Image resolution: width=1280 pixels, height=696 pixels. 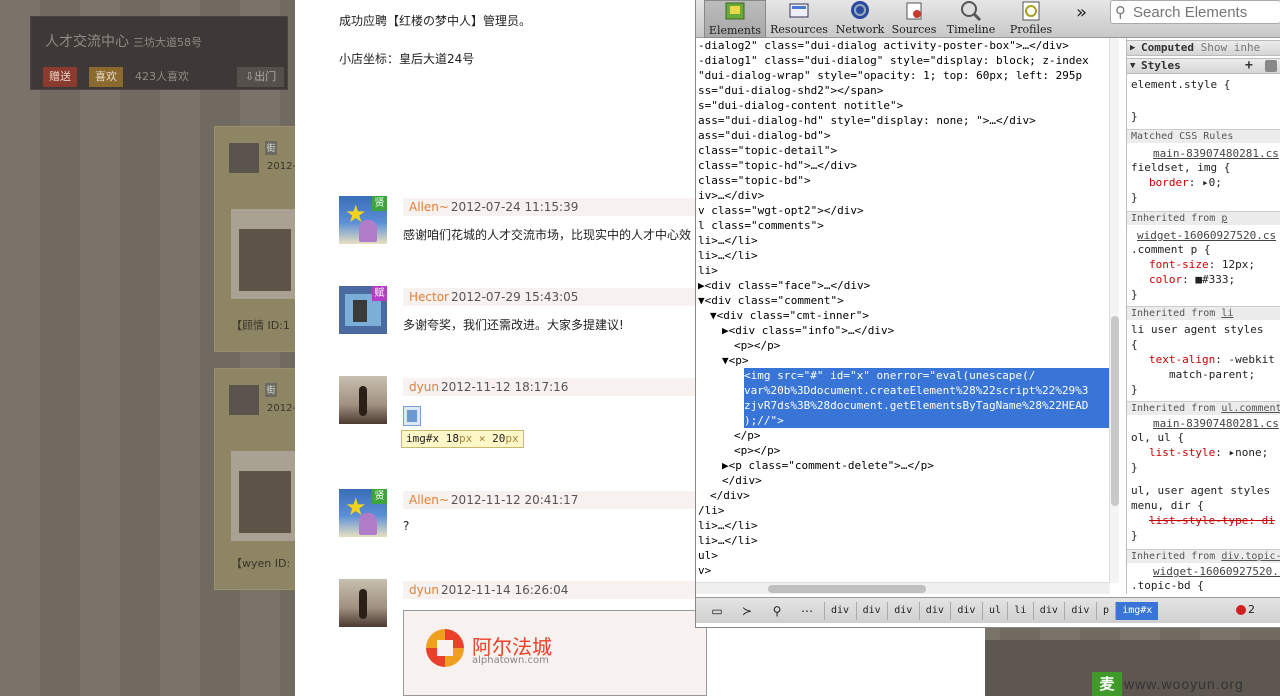 I want to click on alphatown-ad: 阿尔法城 alphatown.com, so click(x=555, y=653).